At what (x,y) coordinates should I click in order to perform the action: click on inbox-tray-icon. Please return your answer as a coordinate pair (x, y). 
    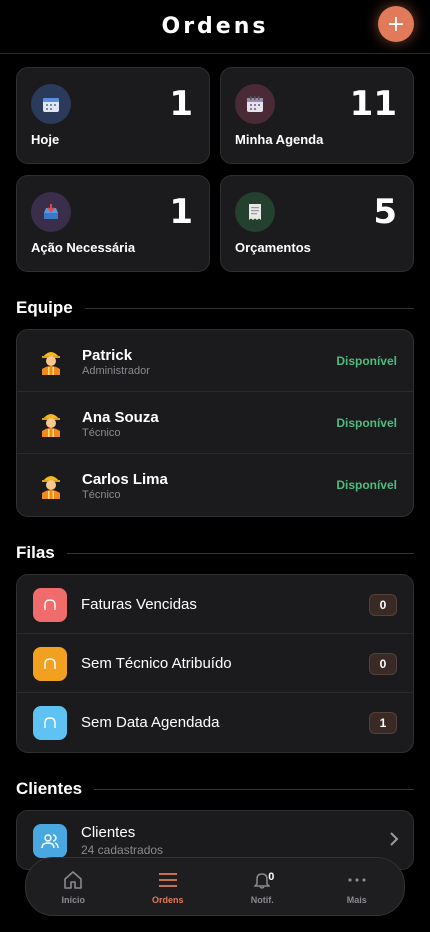
    Looking at the image, I should click on (51, 212).